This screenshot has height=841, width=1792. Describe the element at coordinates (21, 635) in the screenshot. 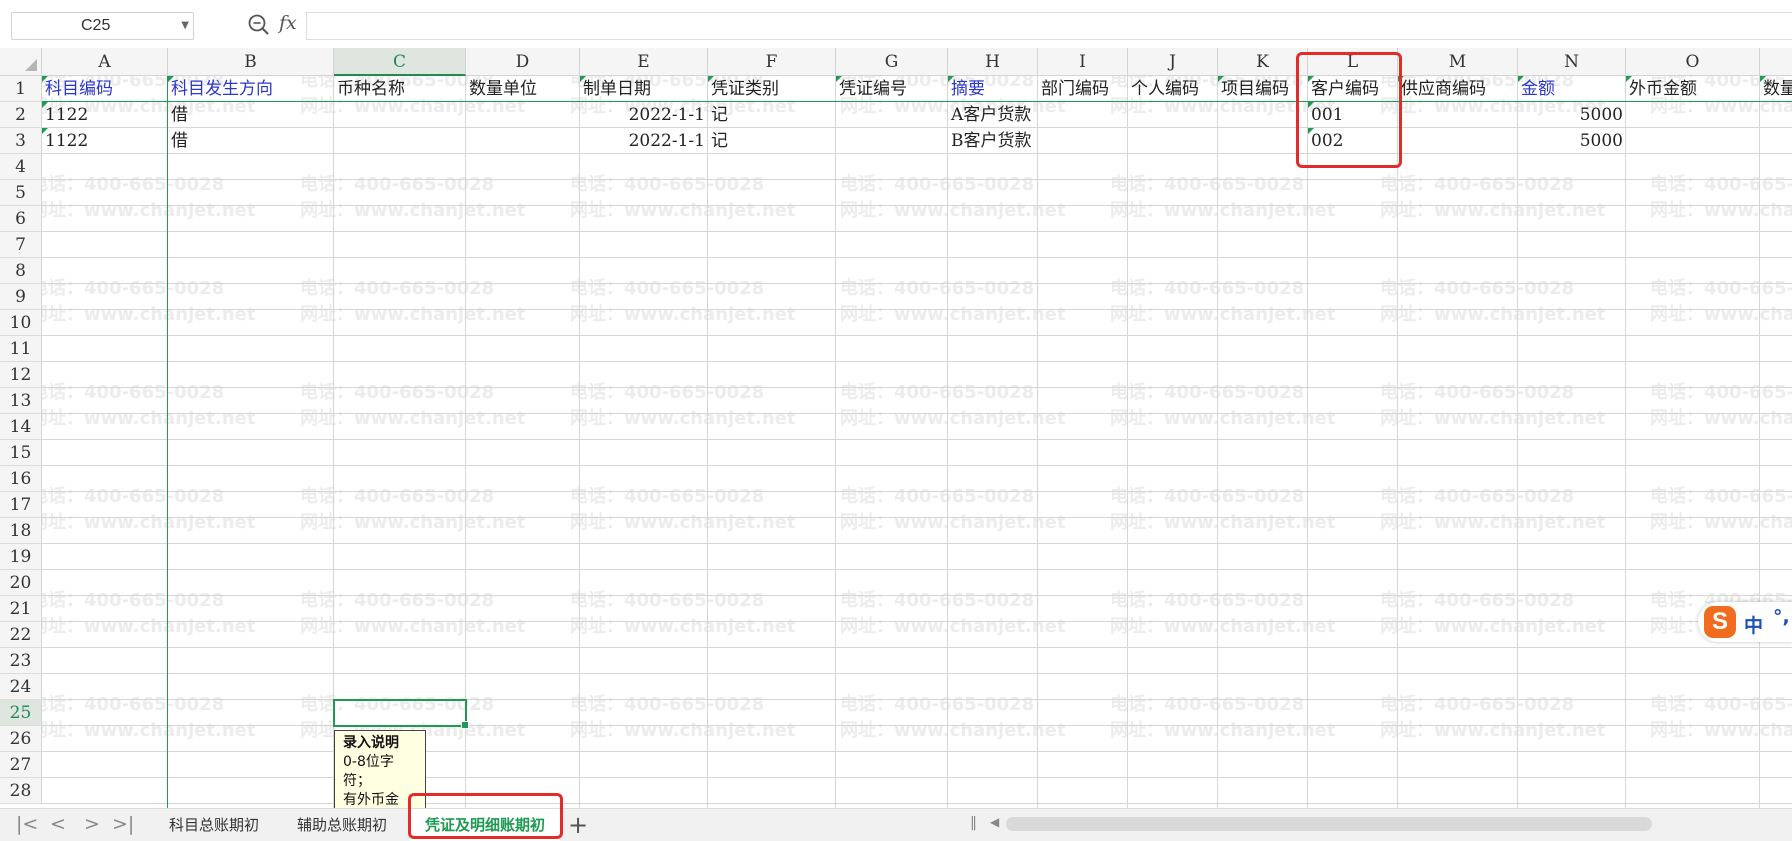

I see `row-header-22: 22` at that location.